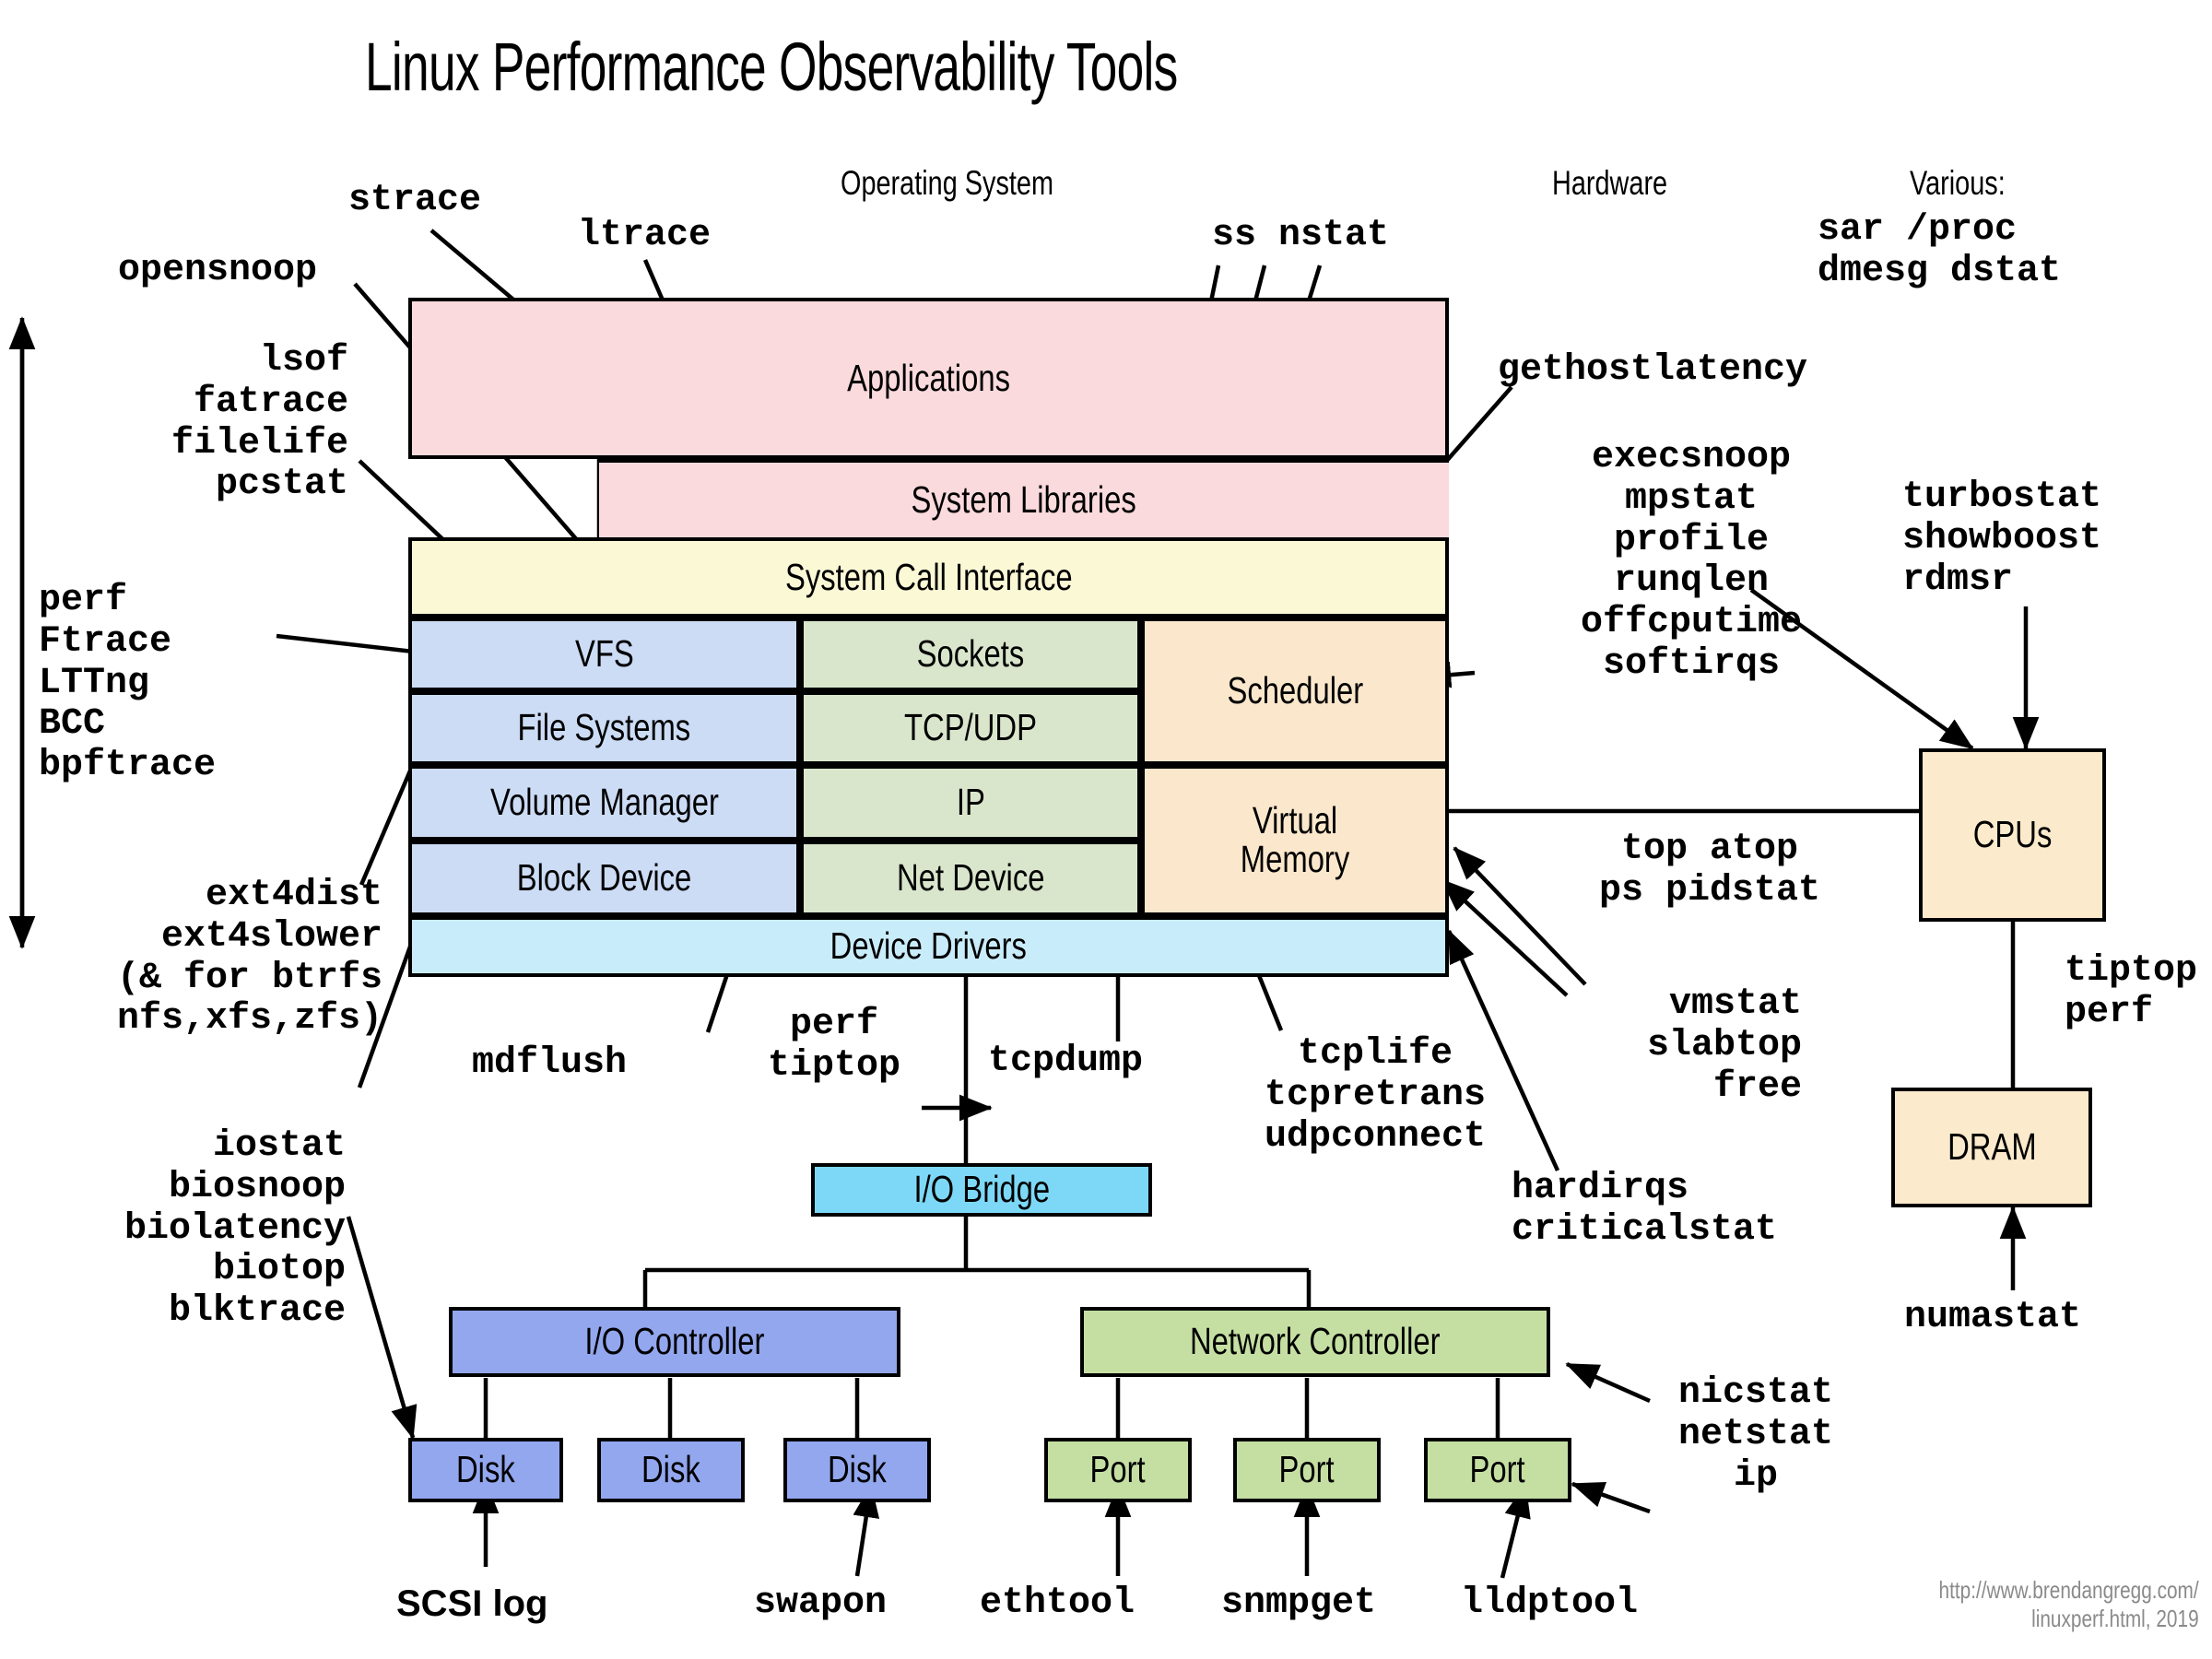 Image resolution: width=2212 pixels, height=1659 pixels. Describe the element at coordinates (947, 183) in the screenshot. I see `header-operating-system: Operating System` at that location.